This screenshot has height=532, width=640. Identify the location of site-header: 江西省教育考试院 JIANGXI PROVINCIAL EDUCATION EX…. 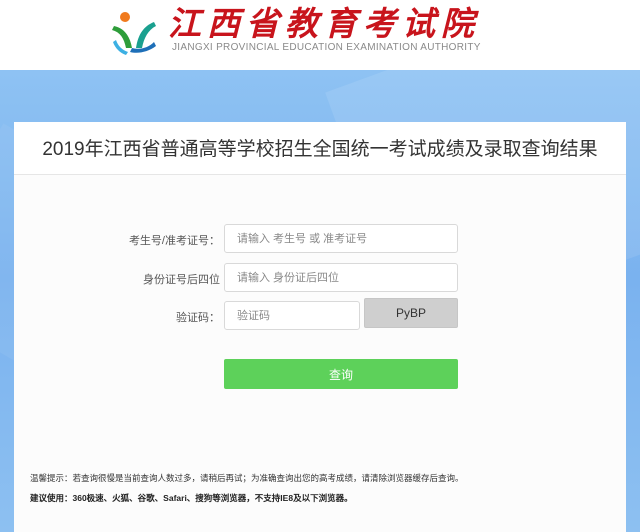
(320, 35).